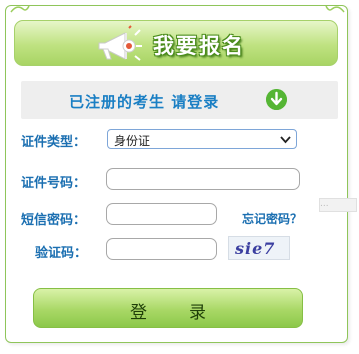 The image size is (359, 354). Describe the element at coordinates (54, 220) in the screenshot. I see `sms-password-label: 短信密码：` at that location.